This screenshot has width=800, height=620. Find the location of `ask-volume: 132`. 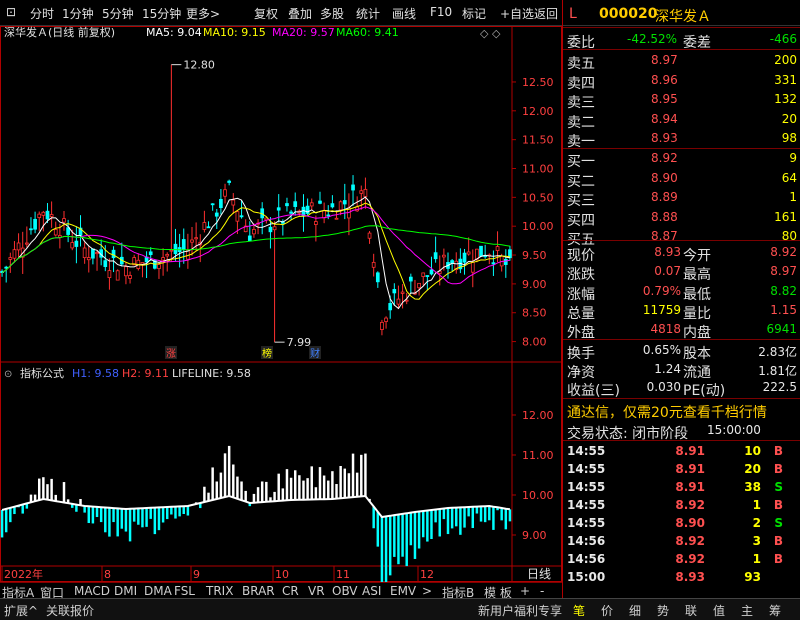

ask-volume: 132 is located at coordinates (785, 99).